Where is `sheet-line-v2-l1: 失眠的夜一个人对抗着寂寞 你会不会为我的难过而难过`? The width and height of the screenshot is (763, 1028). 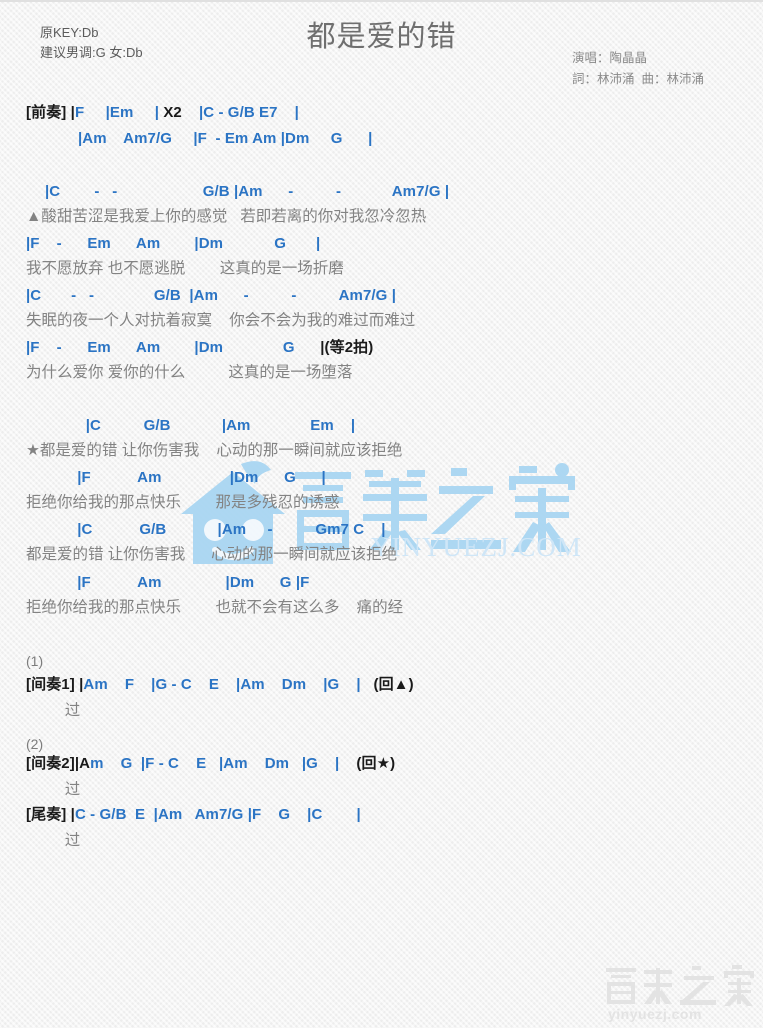 sheet-line-v2-l1: 失眠的夜一个人对抗着寂寞 你会不会为我的难过而难过 is located at coordinates (221, 320).